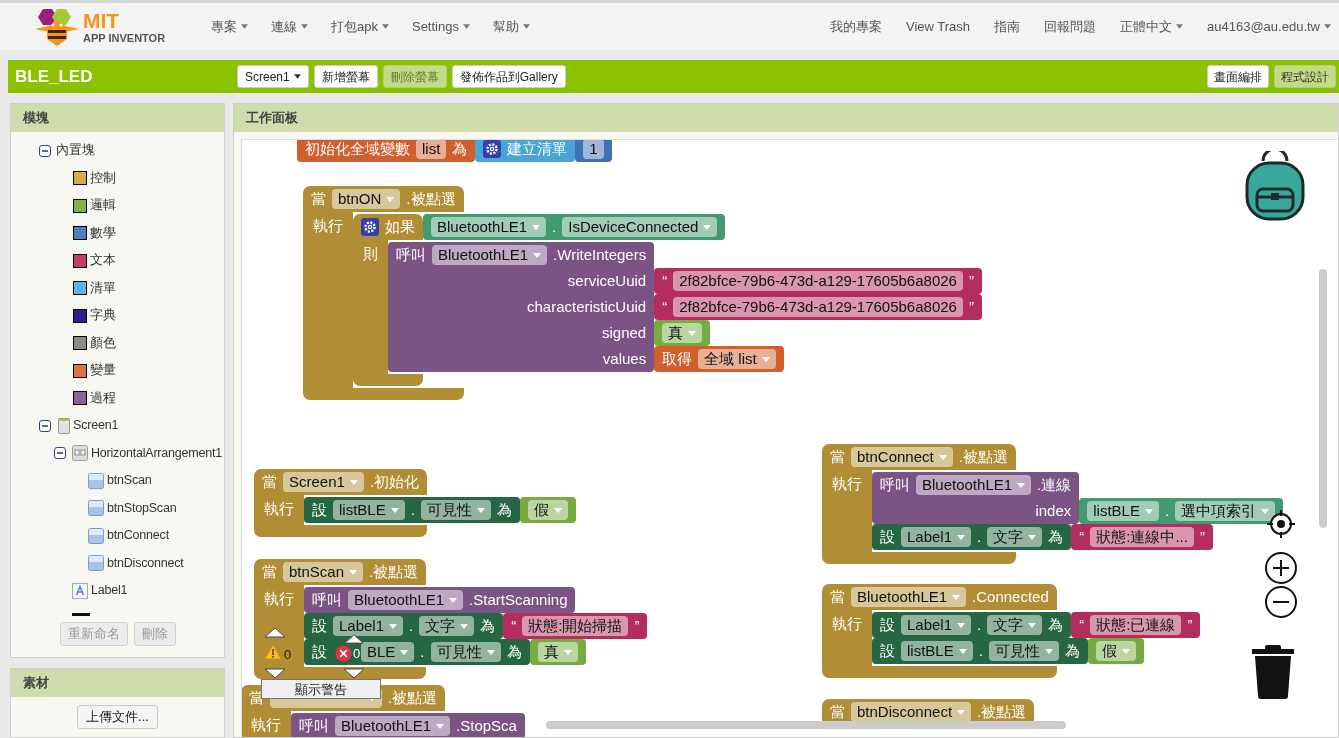 This screenshot has width=1339, height=738. What do you see at coordinates (394, 481) in the screenshot?
I see `block-label: .初始化` at bounding box center [394, 481].